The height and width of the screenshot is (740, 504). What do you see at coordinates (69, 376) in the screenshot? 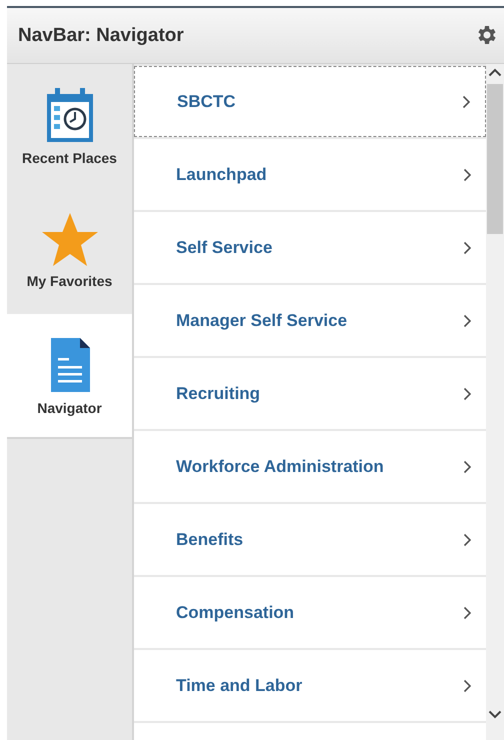
I see `sidebar-tab: Navigator` at bounding box center [69, 376].